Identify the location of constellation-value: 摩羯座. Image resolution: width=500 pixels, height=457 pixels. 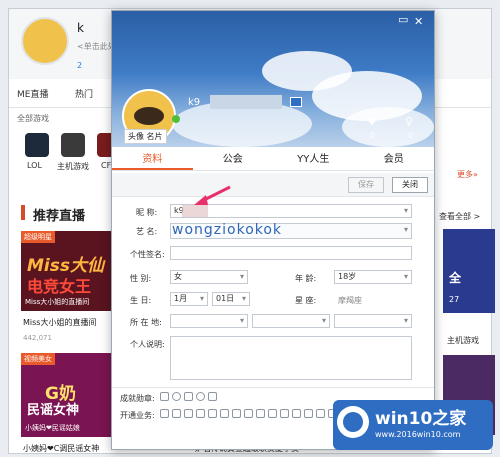
(350, 300).